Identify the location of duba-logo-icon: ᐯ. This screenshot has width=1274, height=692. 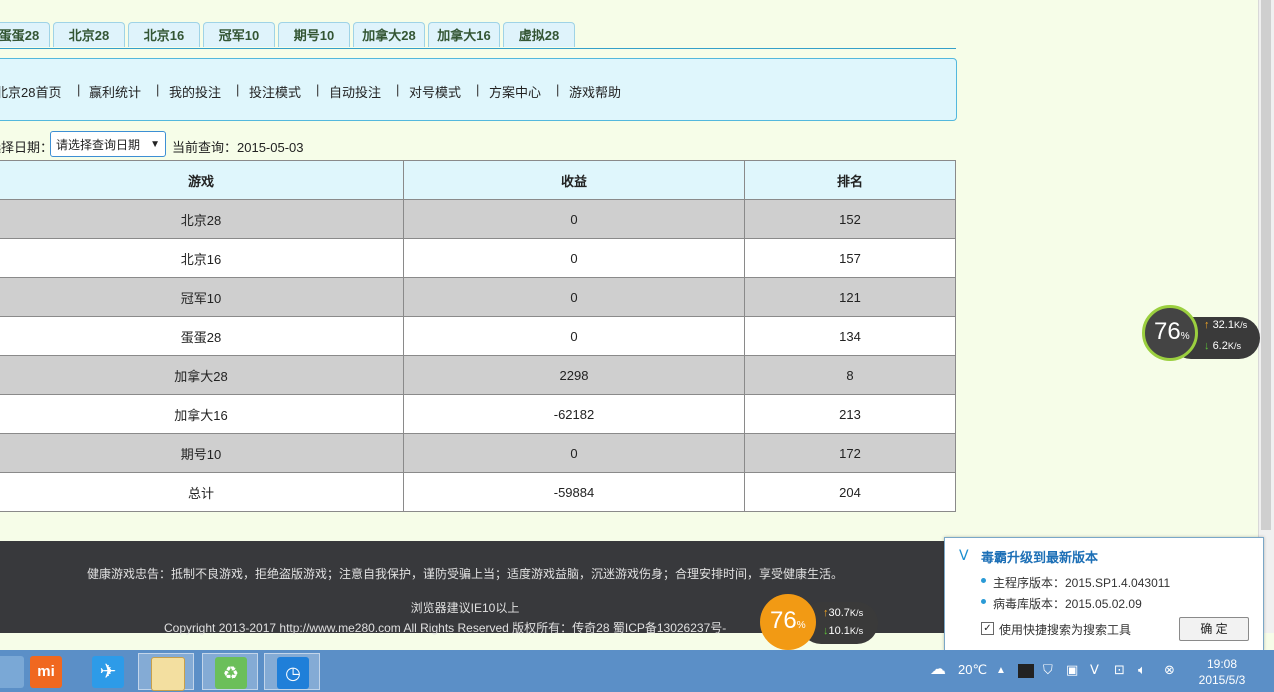
(964, 555).